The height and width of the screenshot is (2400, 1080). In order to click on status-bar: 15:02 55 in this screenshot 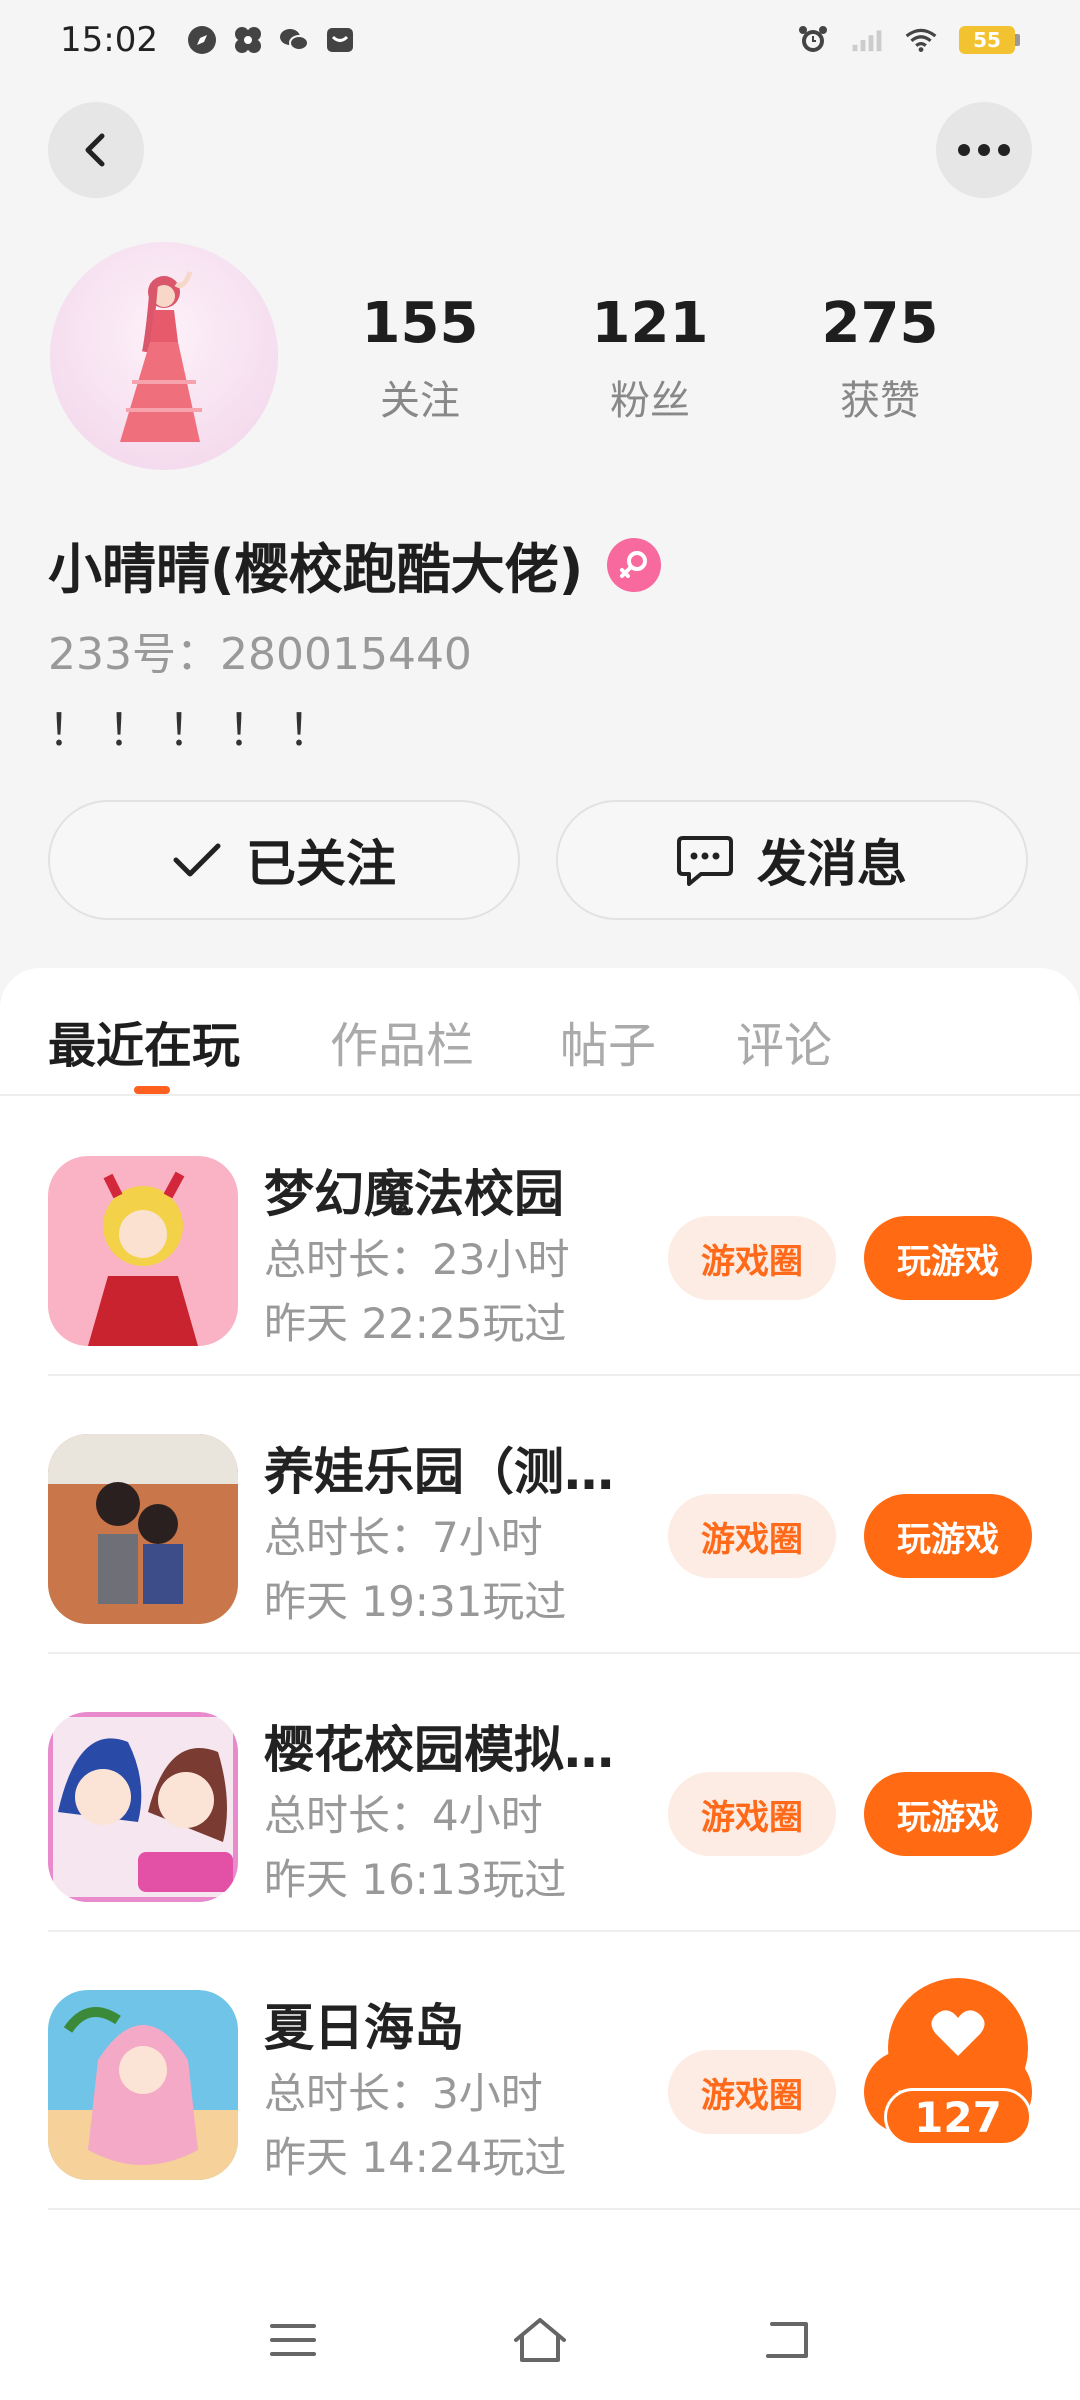, I will do `click(540, 40)`.